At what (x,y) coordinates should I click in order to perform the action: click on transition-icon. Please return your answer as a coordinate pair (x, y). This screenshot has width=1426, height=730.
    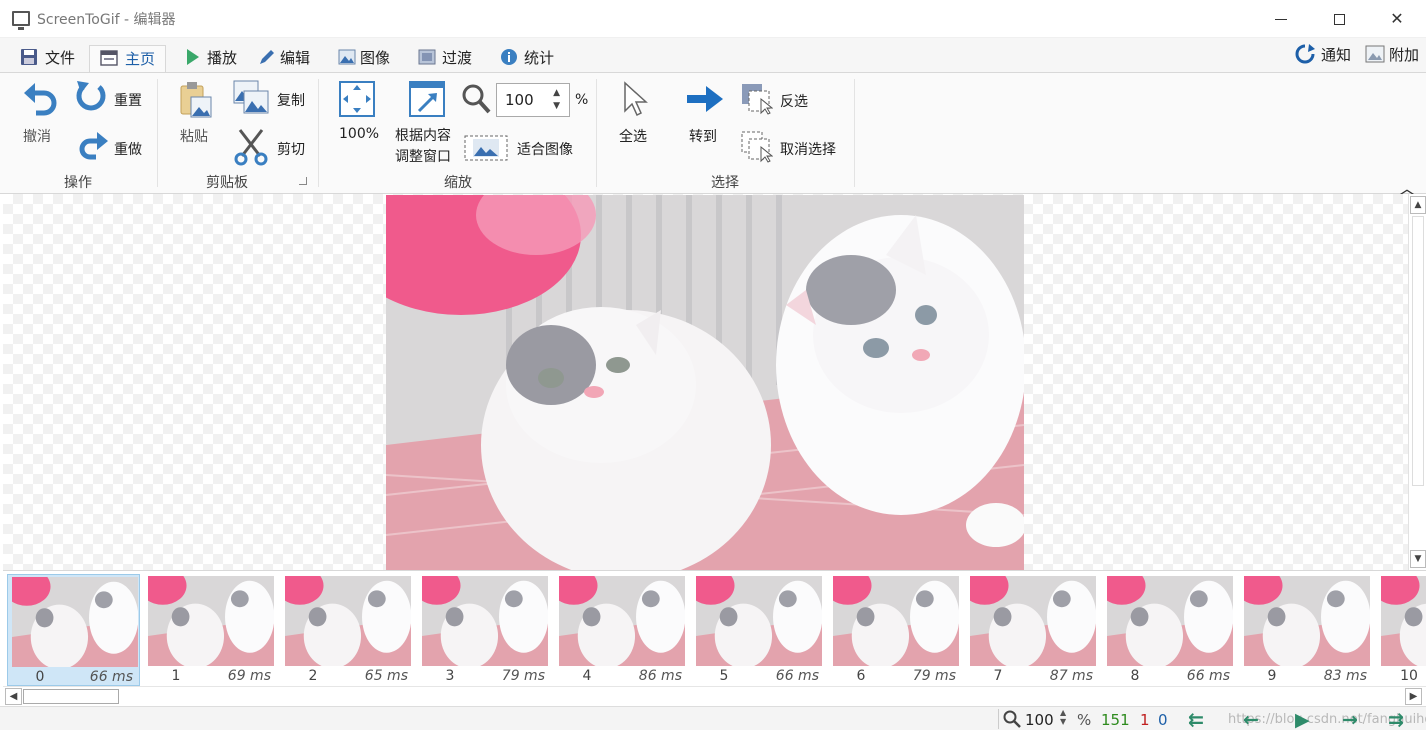
    Looking at the image, I should click on (427, 57).